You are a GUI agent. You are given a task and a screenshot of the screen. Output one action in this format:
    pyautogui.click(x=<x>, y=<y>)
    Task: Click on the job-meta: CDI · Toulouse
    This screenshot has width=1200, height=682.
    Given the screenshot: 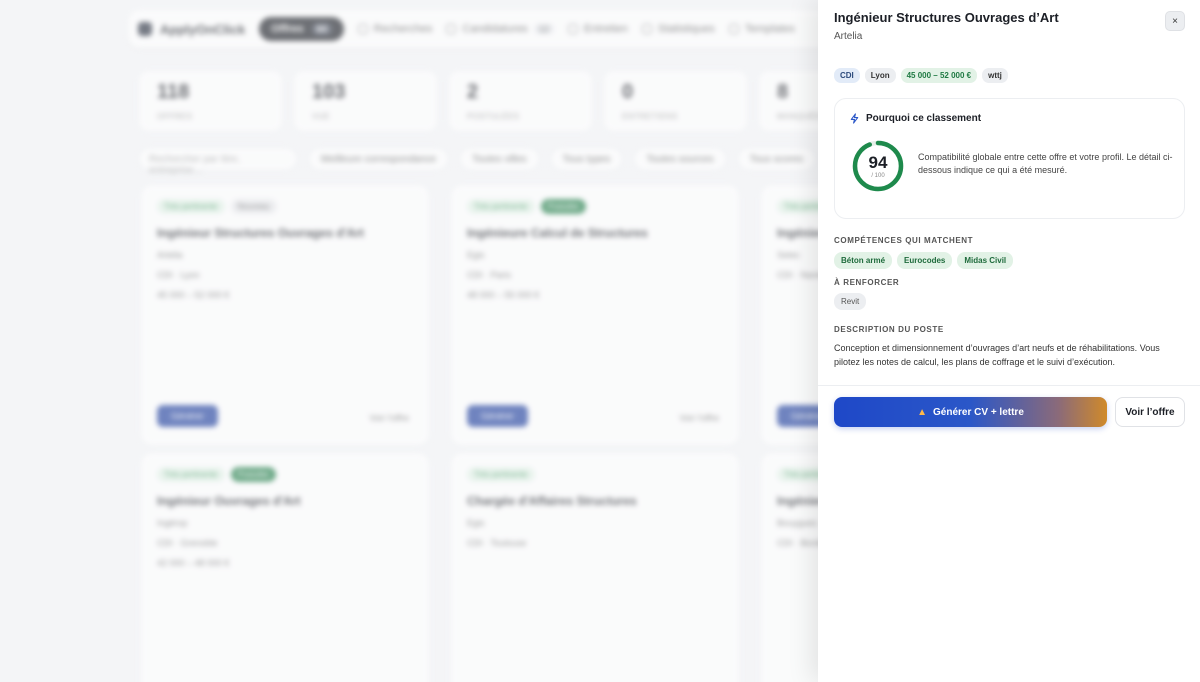 What is the action you would take?
    pyautogui.click(x=497, y=543)
    